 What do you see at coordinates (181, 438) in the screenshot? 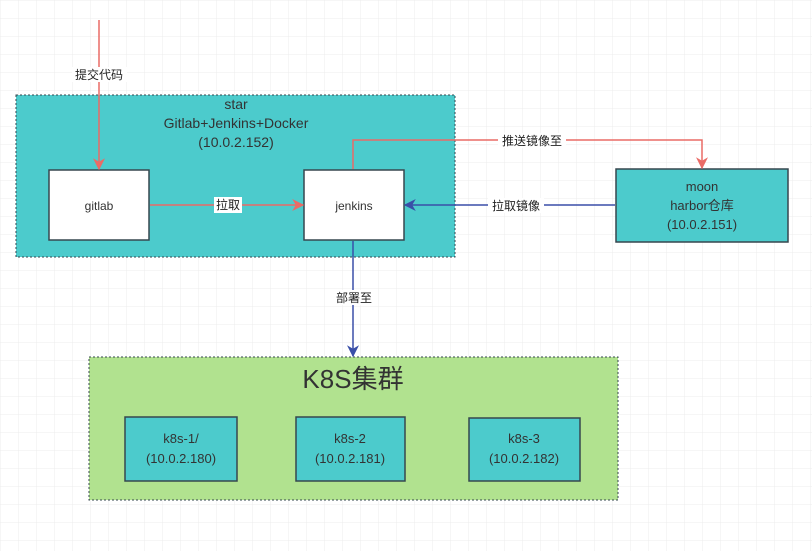
I see `k8s-1-name: k8s-1/` at bounding box center [181, 438].